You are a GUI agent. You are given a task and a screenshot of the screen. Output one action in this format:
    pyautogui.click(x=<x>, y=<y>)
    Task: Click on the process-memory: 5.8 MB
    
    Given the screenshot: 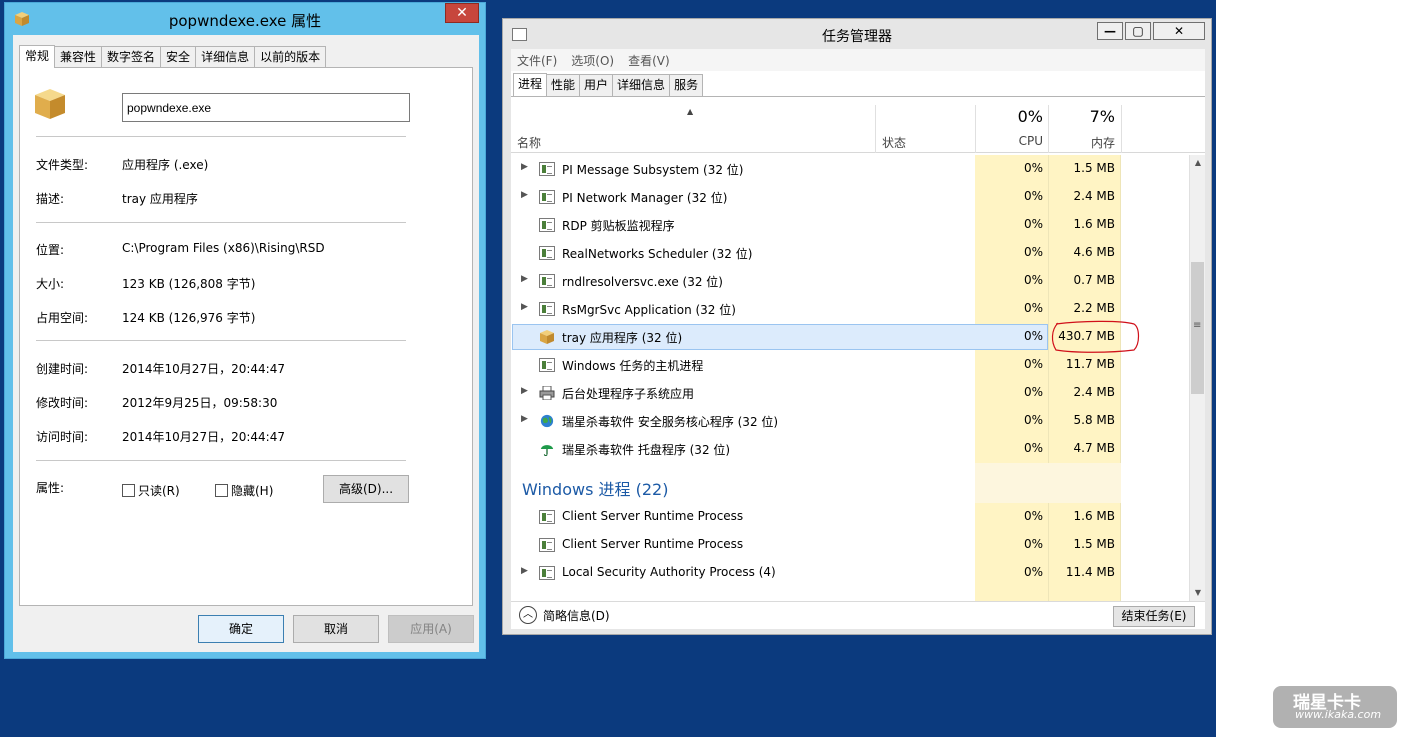 What is the action you would take?
    pyautogui.click(x=1094, y=420)
    